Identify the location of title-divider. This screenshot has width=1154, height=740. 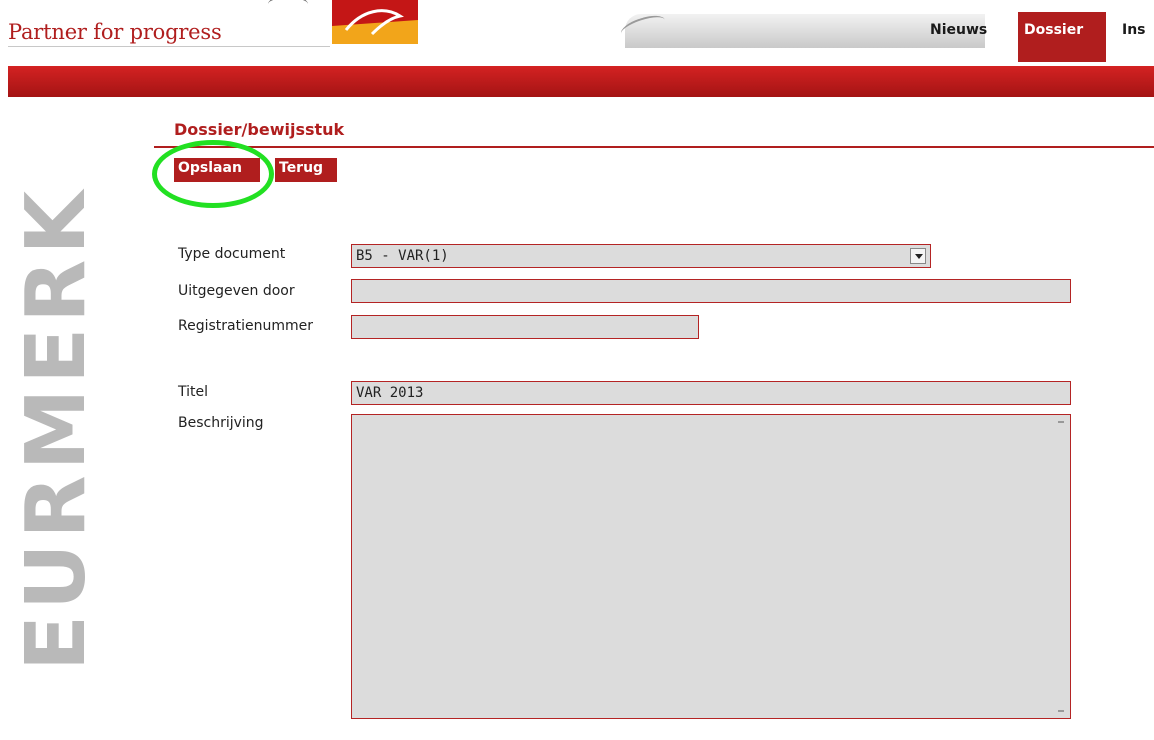
(654, 147).